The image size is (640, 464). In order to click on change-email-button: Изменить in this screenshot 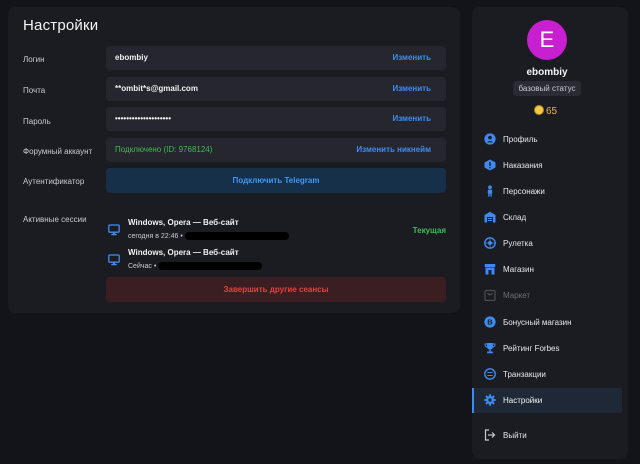, I will do `click(412, 88)`.